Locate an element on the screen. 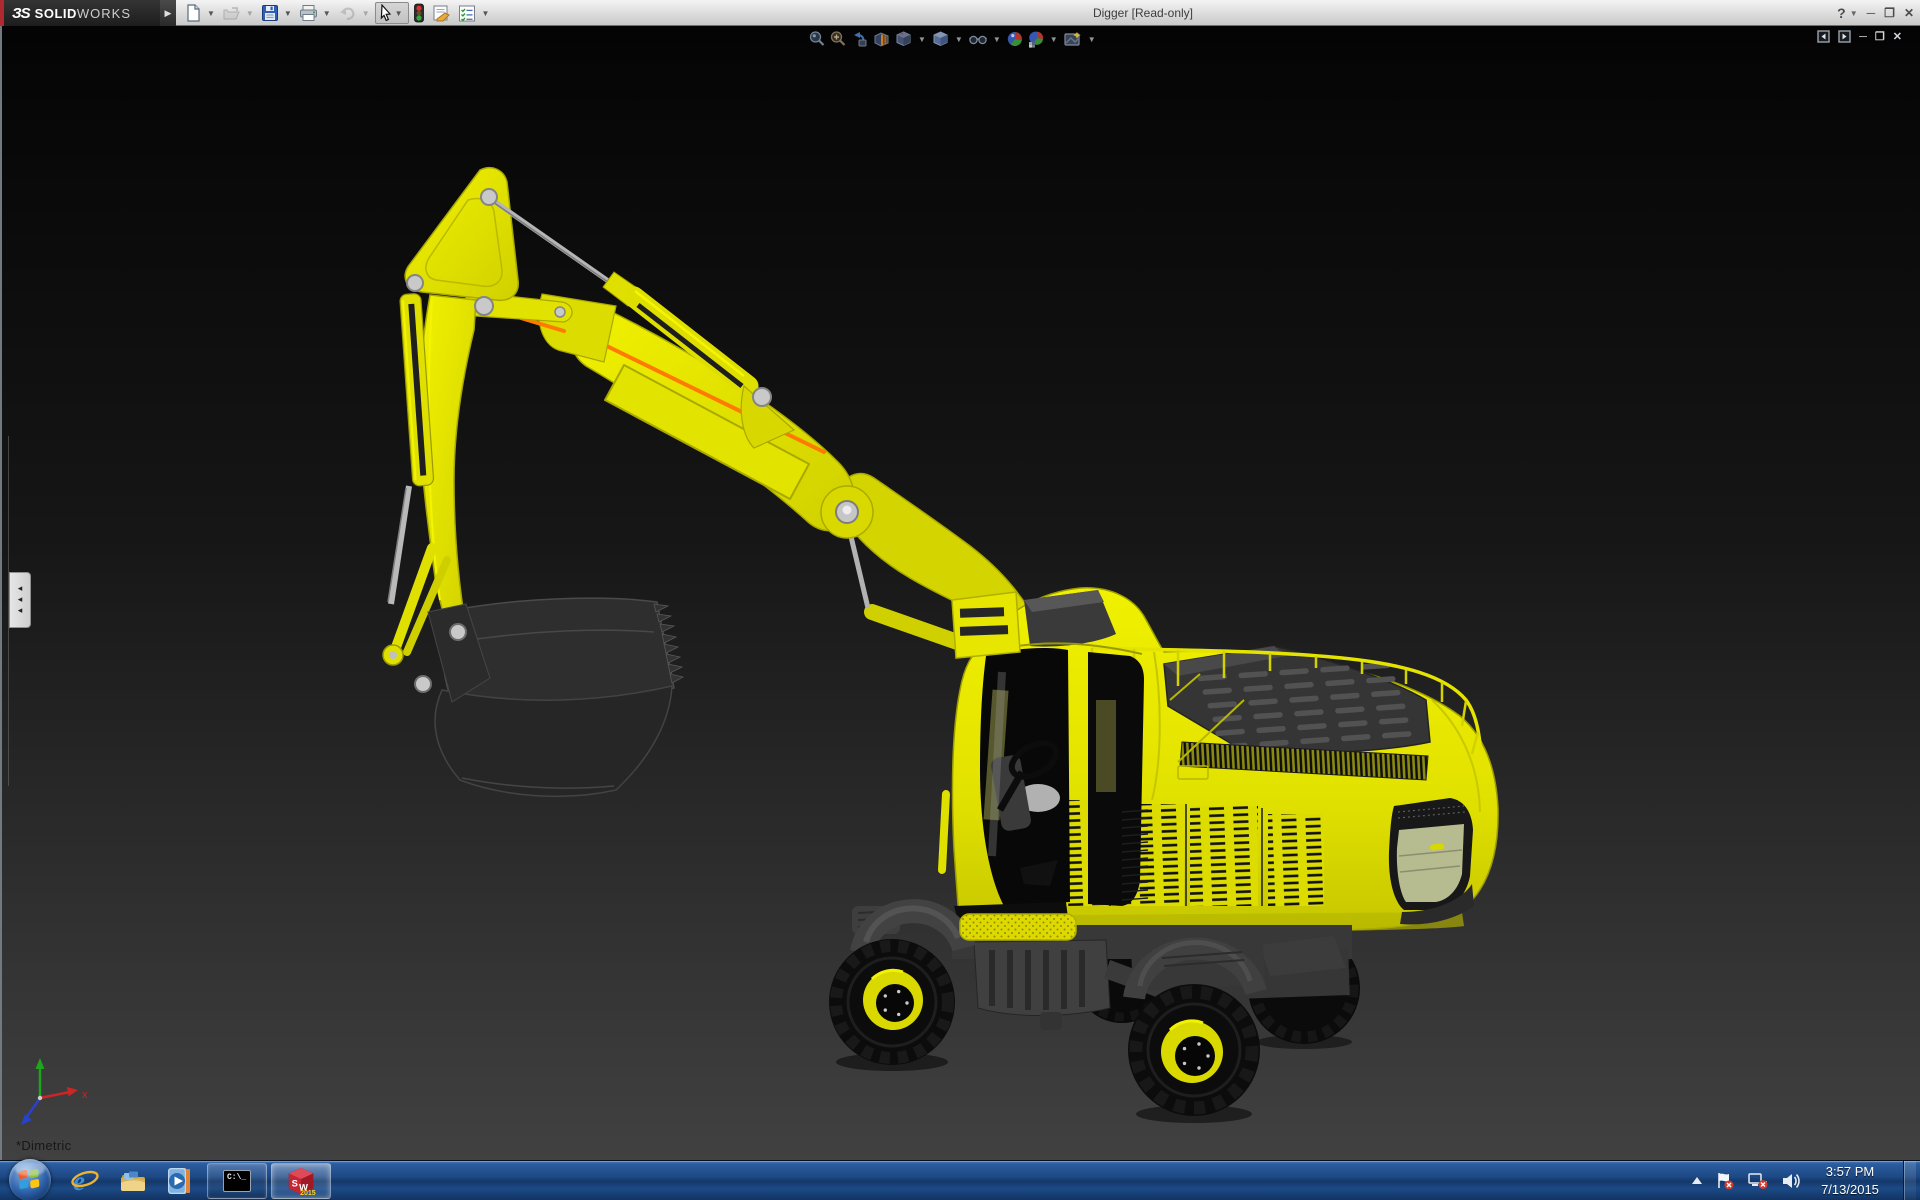 The height and width of the screenshot is (1200, 1920). volume-icon is located at coordinates (1791, 1181).